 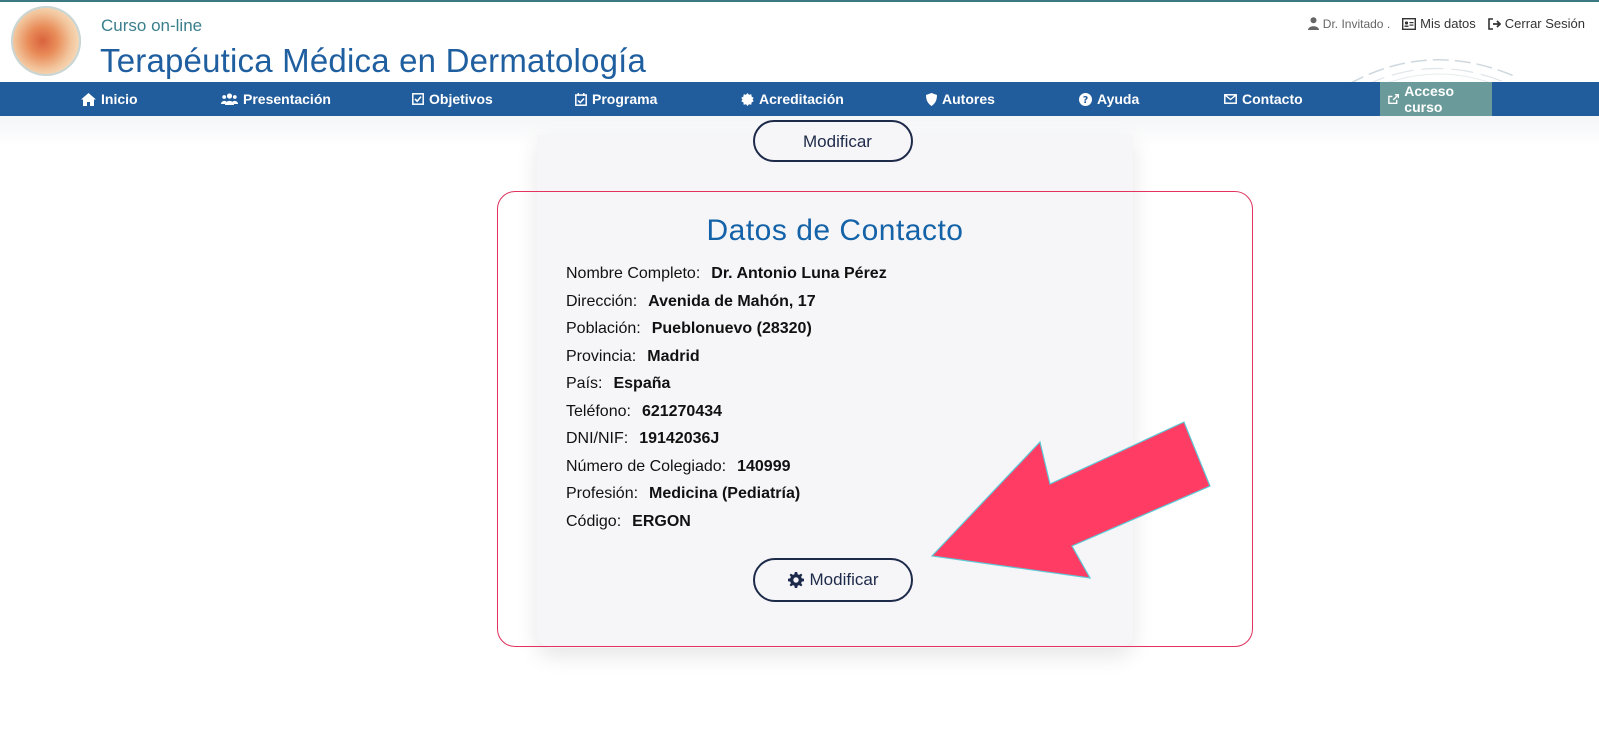 I want to click on field-colegiado: Número de Colegiado: 140999, so click(x=726, y=470).